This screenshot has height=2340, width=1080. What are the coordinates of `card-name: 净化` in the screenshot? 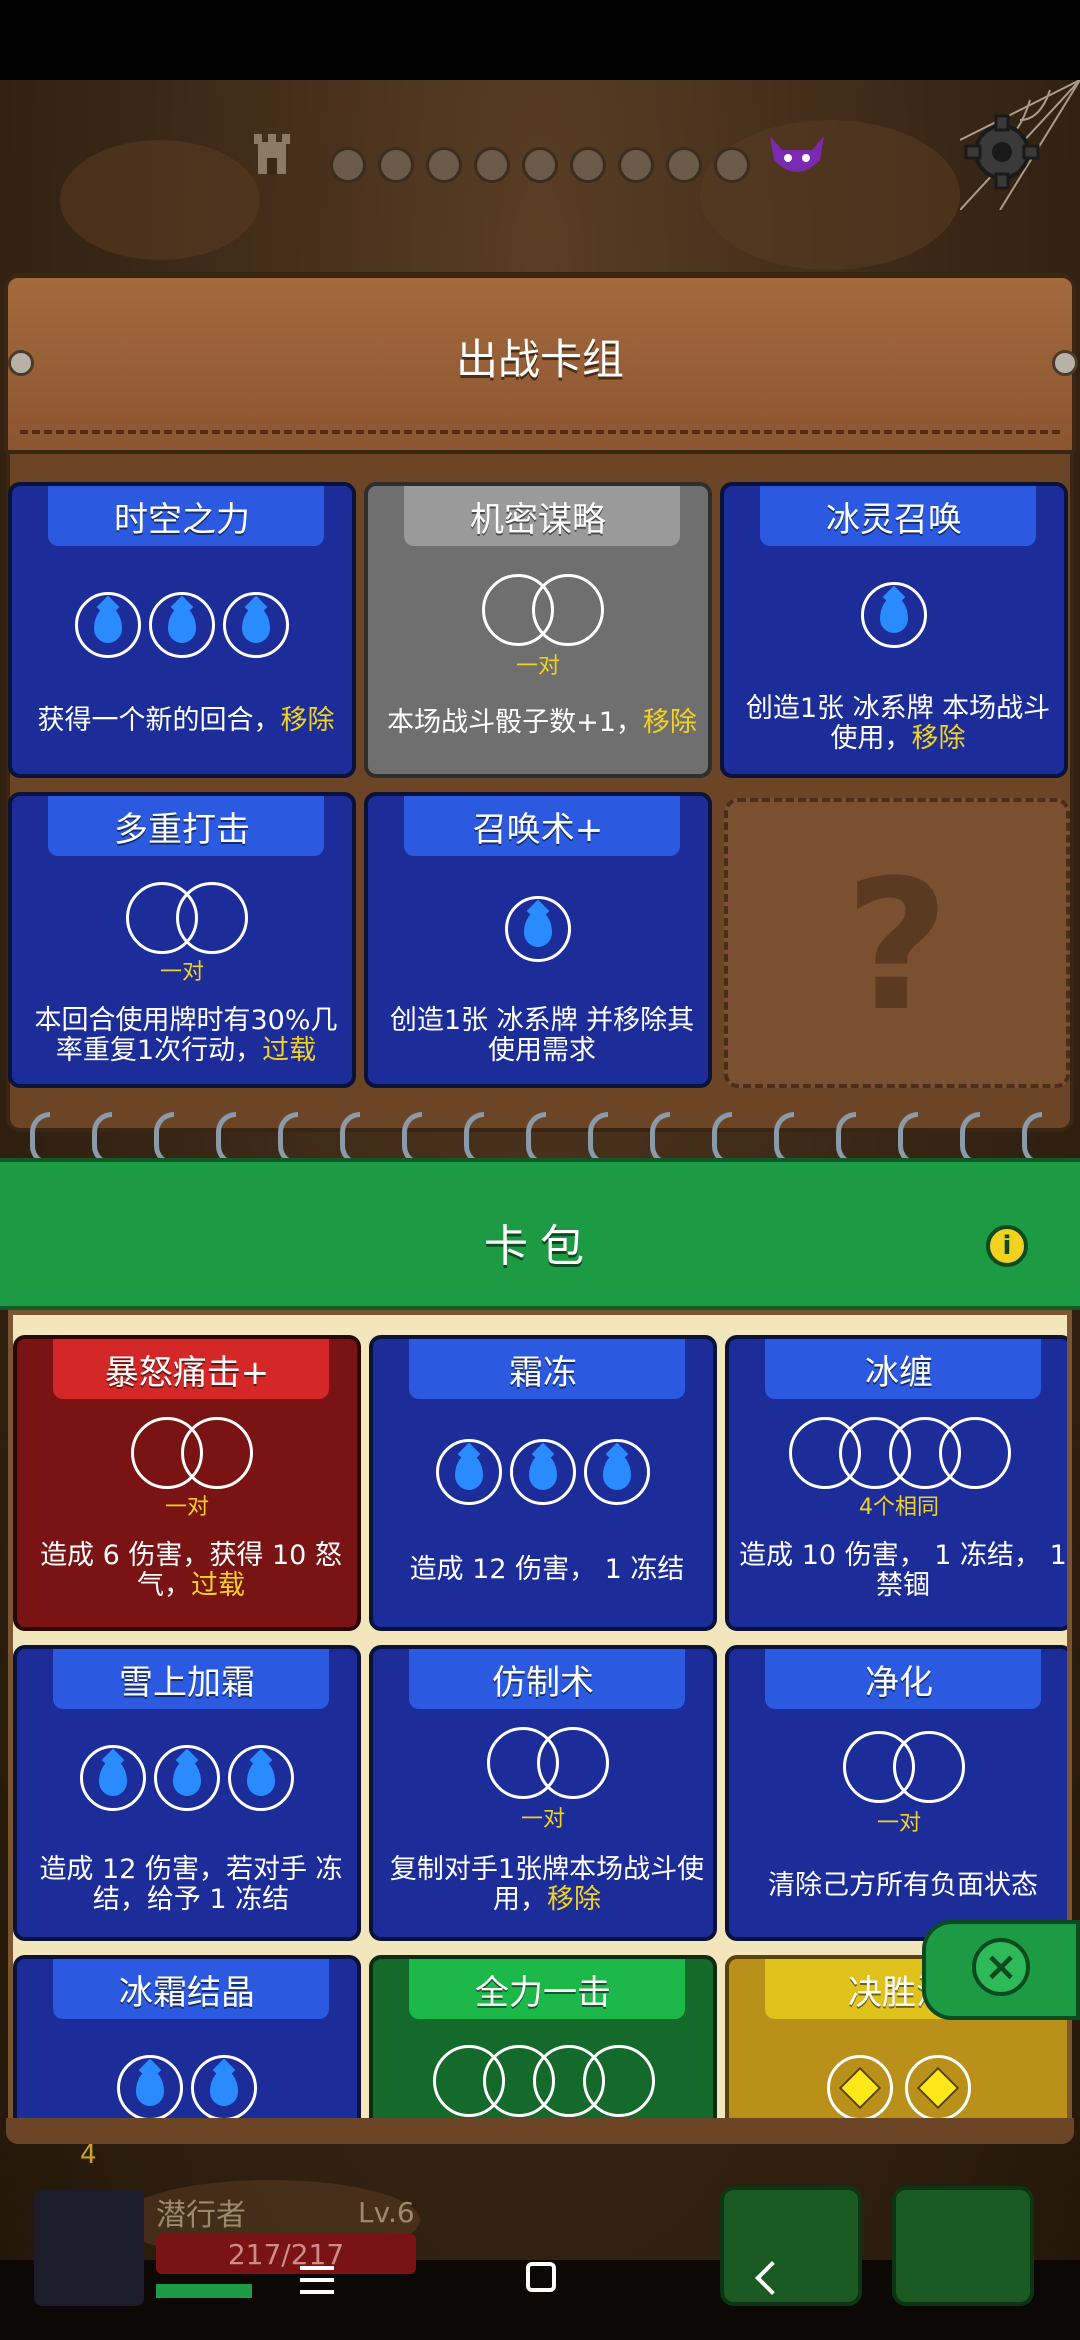 It's located at (899, 1683).